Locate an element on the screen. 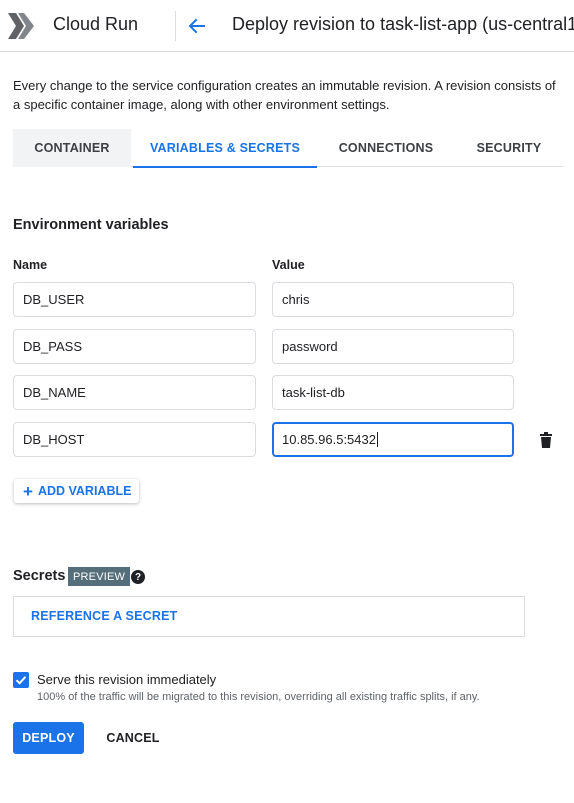 The image size is (574, 803). serve-immediately-checkbox is located at coordinates (21, 680).